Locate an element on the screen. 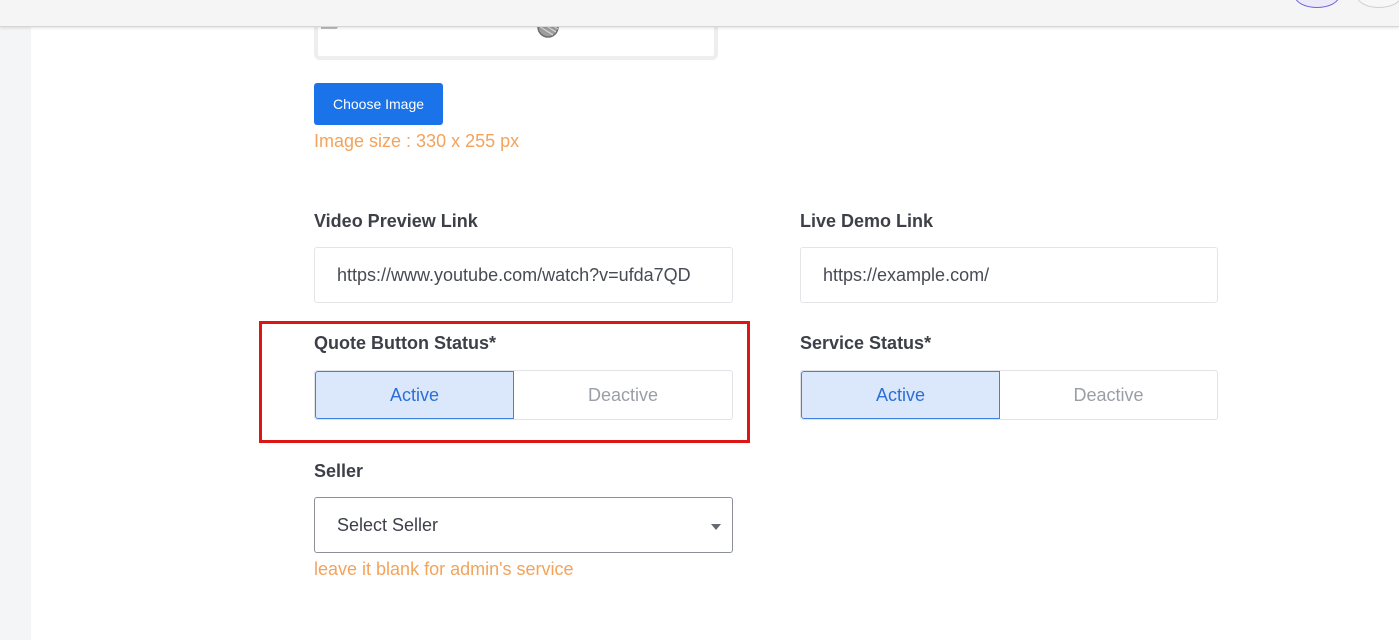 This screenshot has width=1399, height=640. service-status-label: Service Status* is located at coordinates (866, 343).